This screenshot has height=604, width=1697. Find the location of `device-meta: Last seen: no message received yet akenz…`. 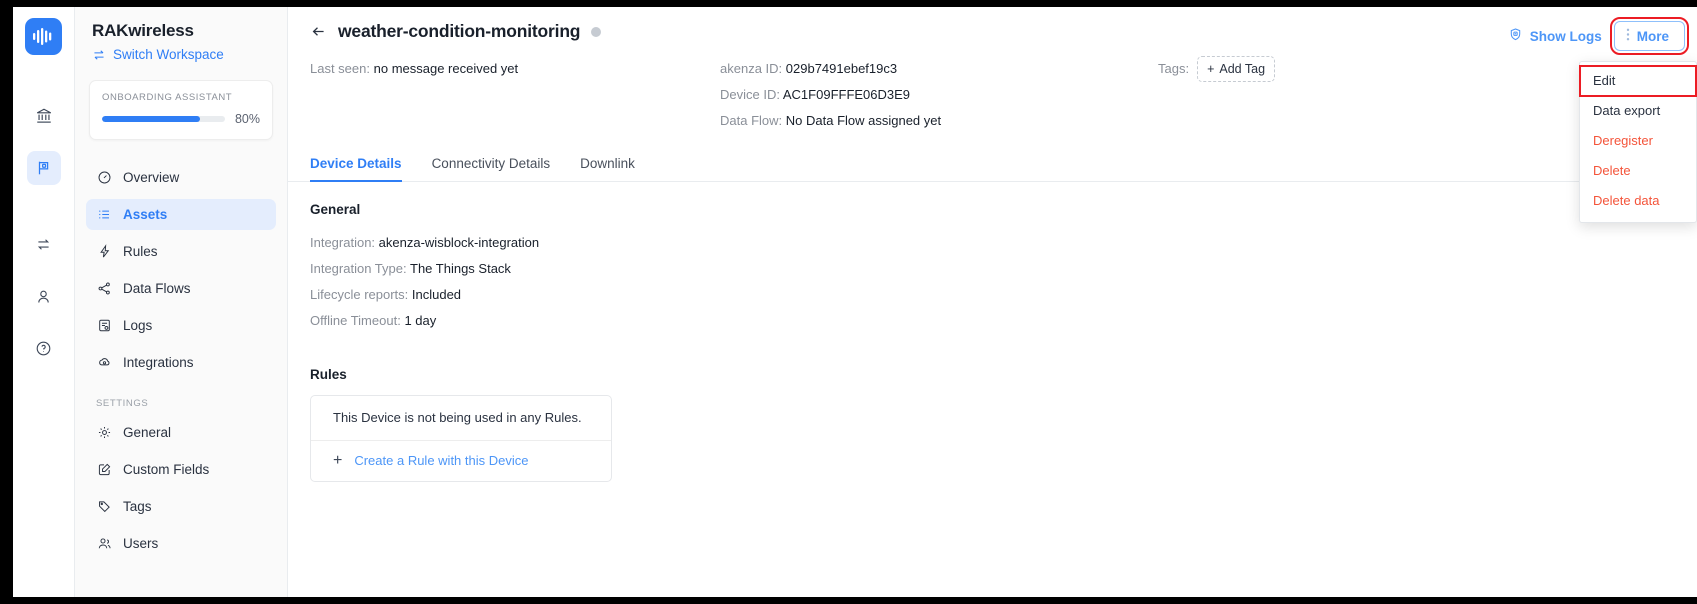

device-meta: Last seen: no message received yet akenz… is located at coordinates (992, 88).